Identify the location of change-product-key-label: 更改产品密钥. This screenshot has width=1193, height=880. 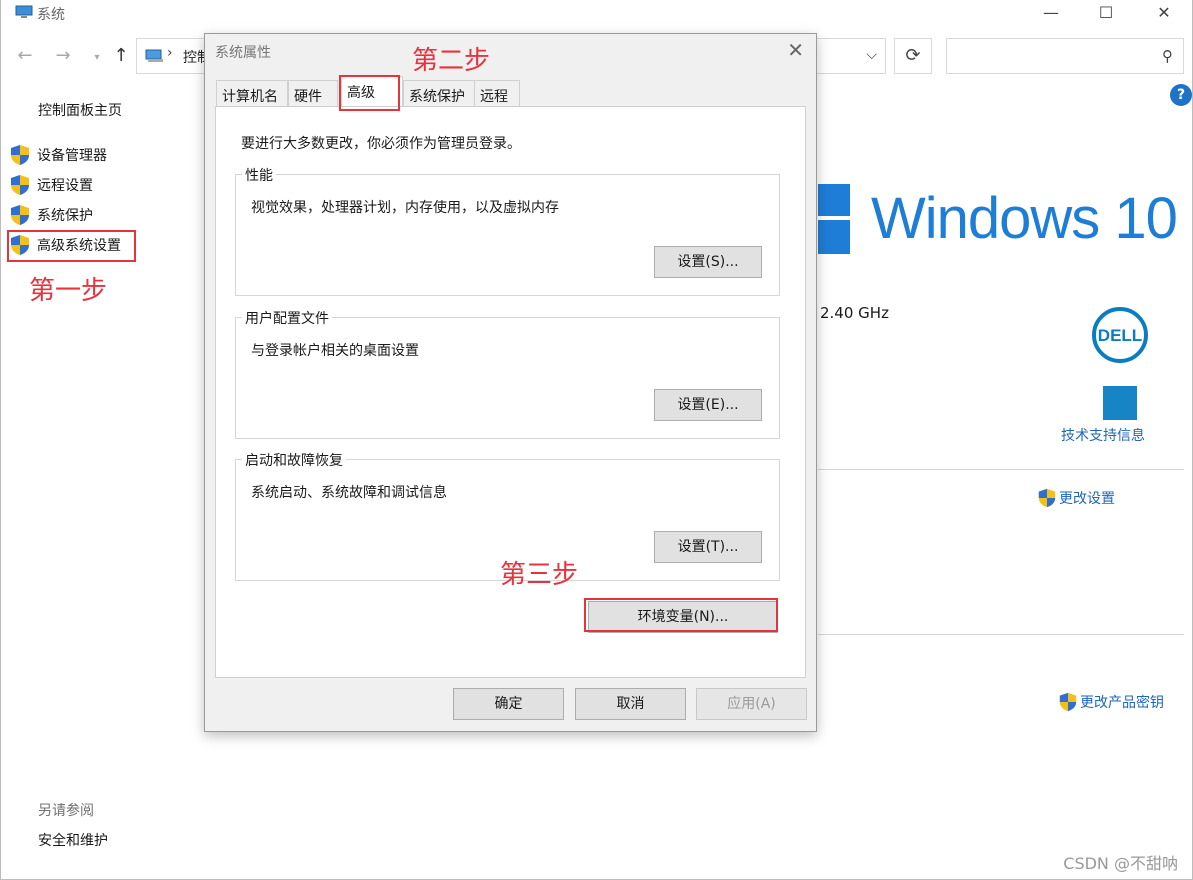
(1122, 703).